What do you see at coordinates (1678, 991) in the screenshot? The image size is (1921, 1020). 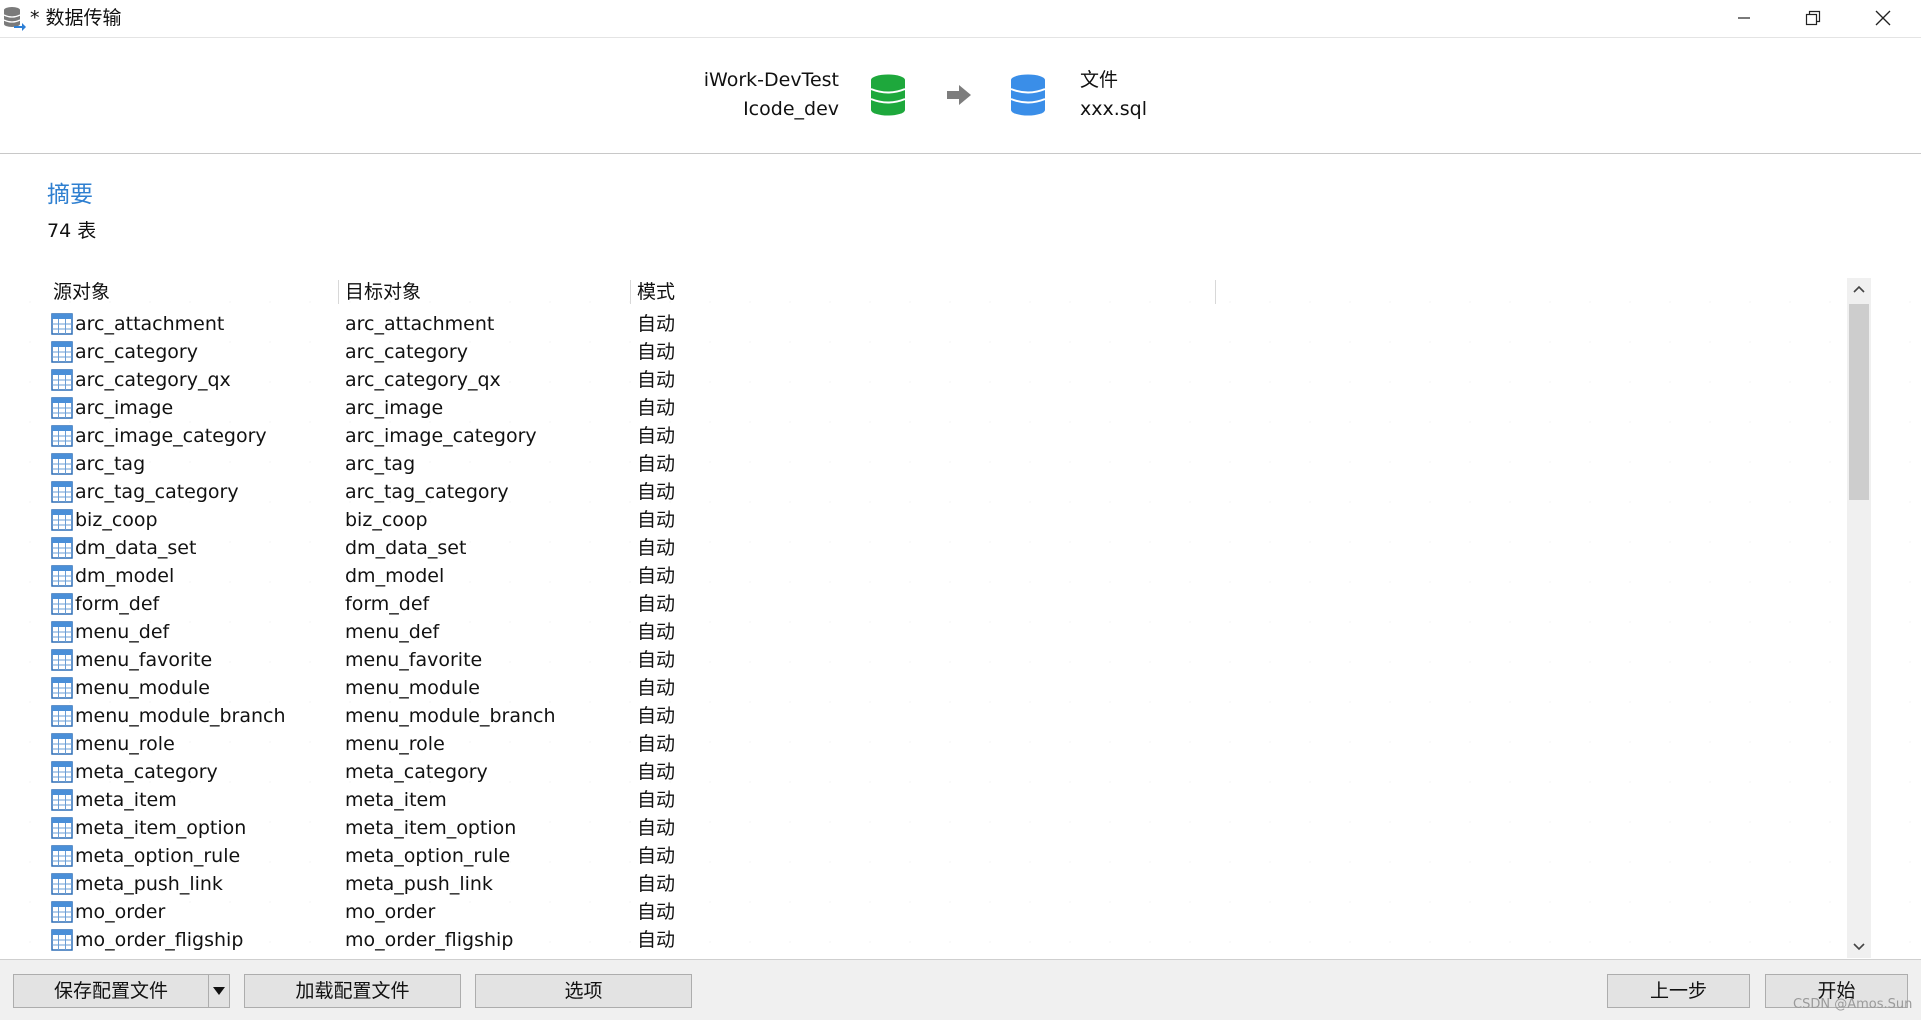 I see `previous-step-button: 上一步` at bounding box center [1678, 991].